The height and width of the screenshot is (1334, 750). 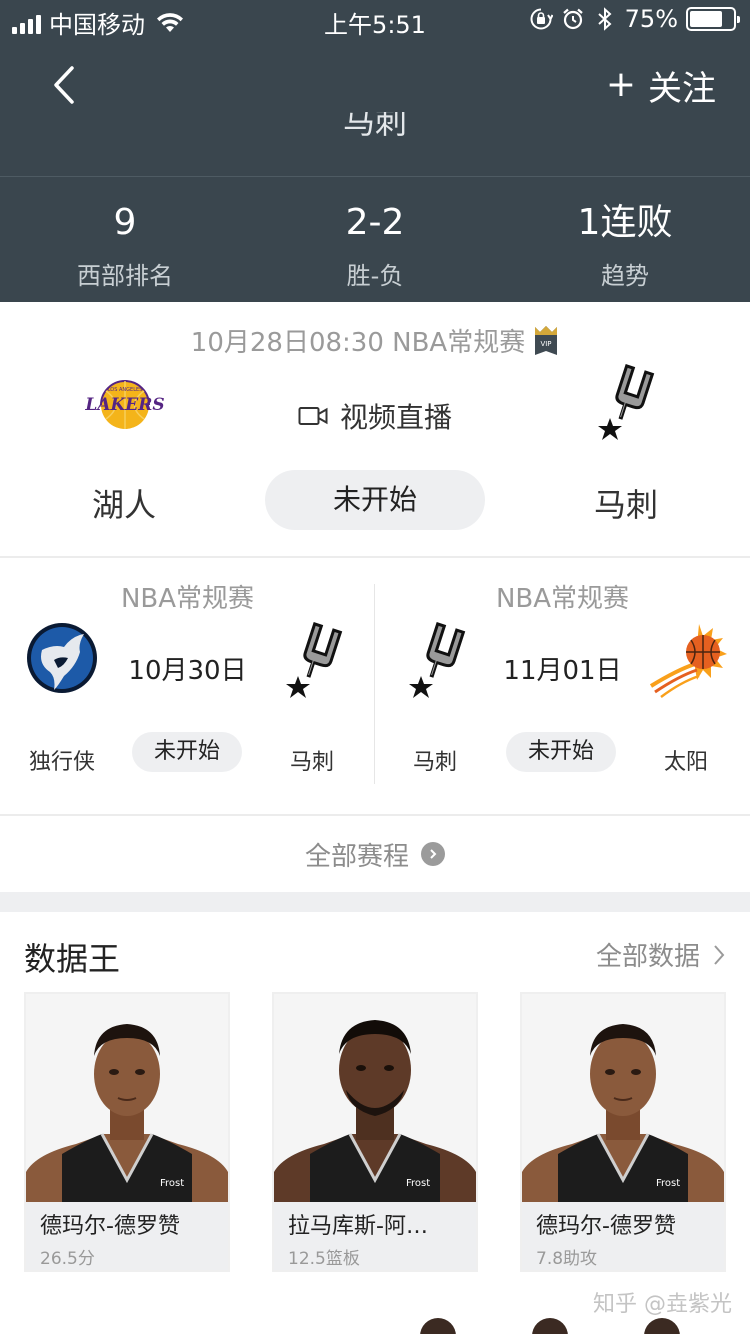 I want to click on player-stat: 7.8助攻, so click(x=567, y=1259).